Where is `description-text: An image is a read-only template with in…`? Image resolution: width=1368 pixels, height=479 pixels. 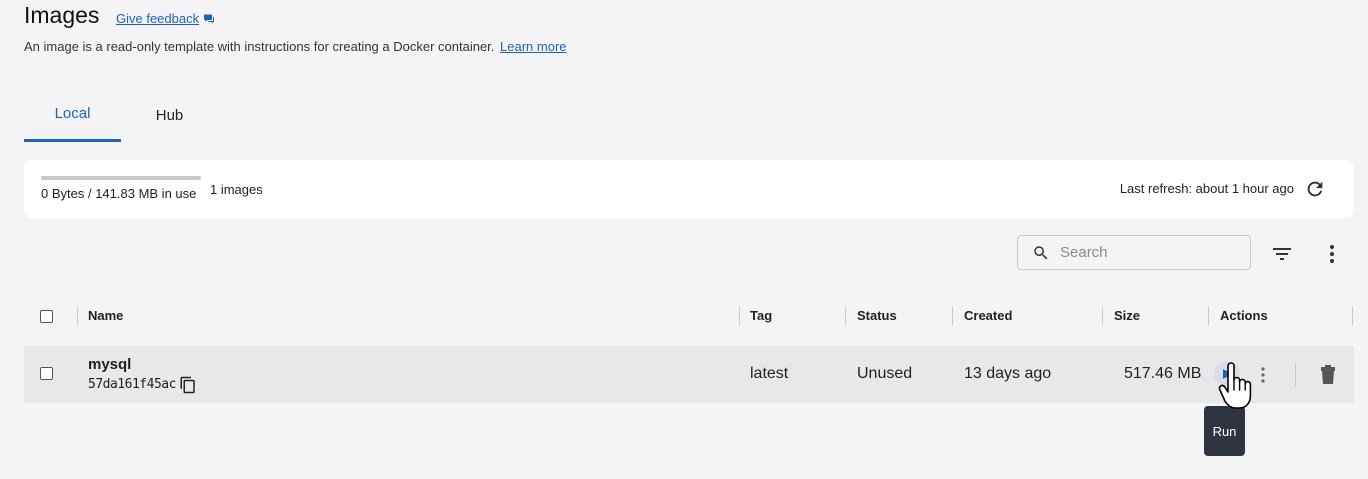 description-text: An image is a read-only template with in… is located at coordinates (259, 46).